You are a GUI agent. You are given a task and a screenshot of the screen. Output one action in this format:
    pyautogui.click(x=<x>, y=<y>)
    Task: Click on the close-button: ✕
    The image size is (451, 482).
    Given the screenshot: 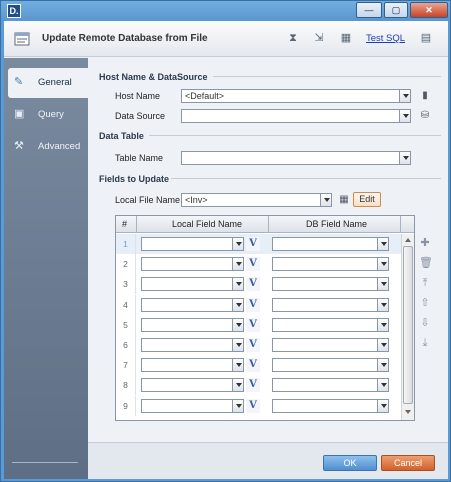 What is the action you would take?
    pyautogui.click(x=429, y=10)
    